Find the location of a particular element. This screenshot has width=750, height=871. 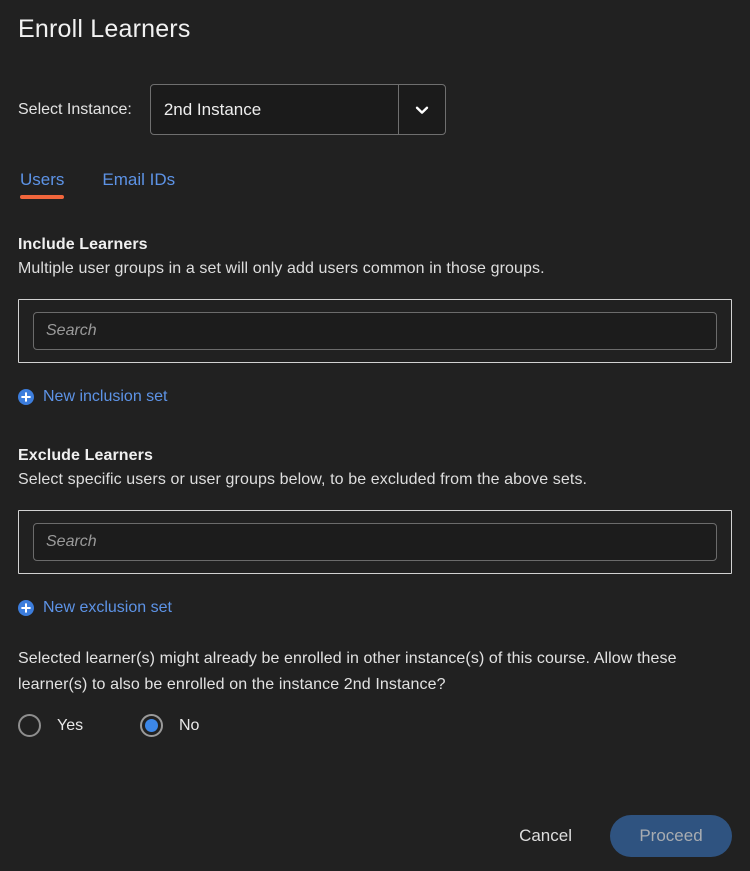

exclude-search-input is located at coordinates (375, 542).